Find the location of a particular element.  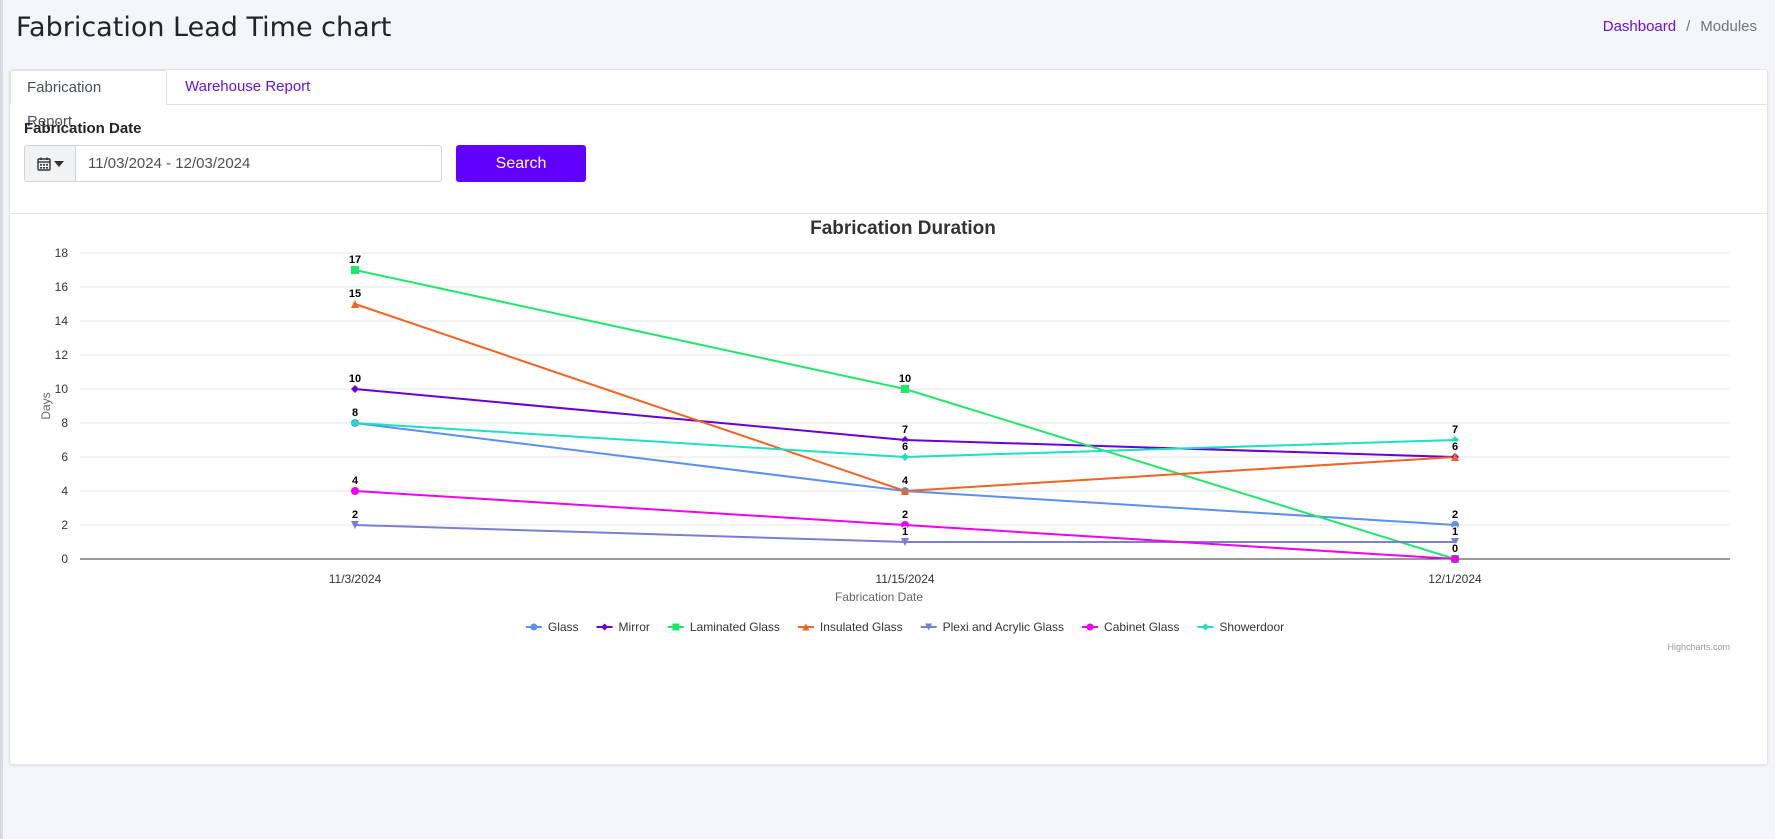

legend-item-label: Laminated Glass is located at coordinates (735, 627).